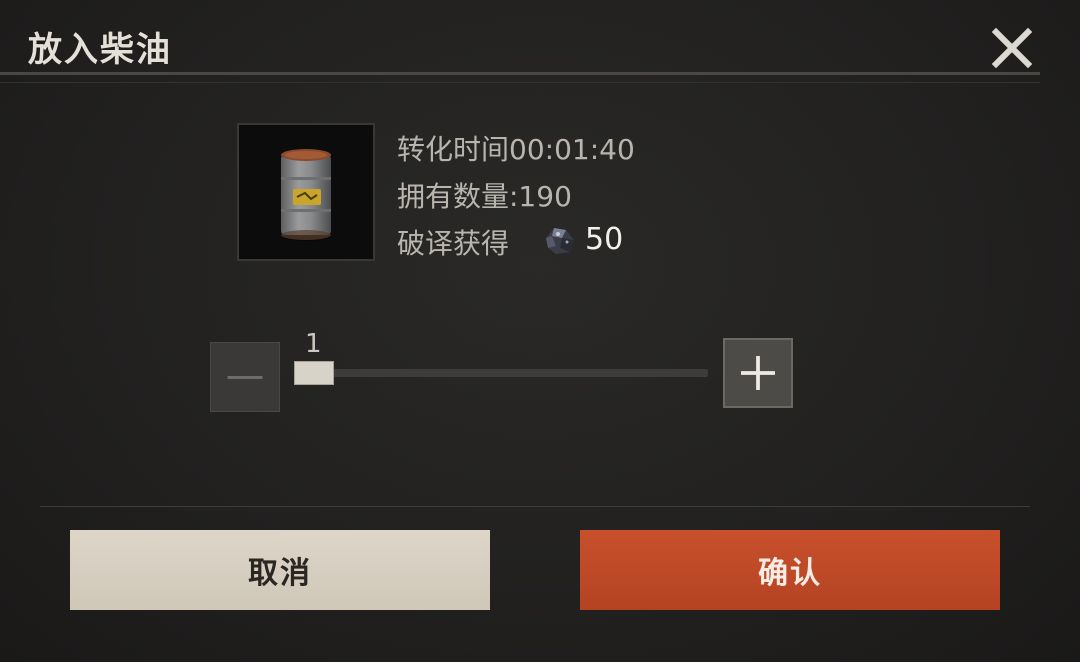  I want to click on item-slot, so click(306, 192).